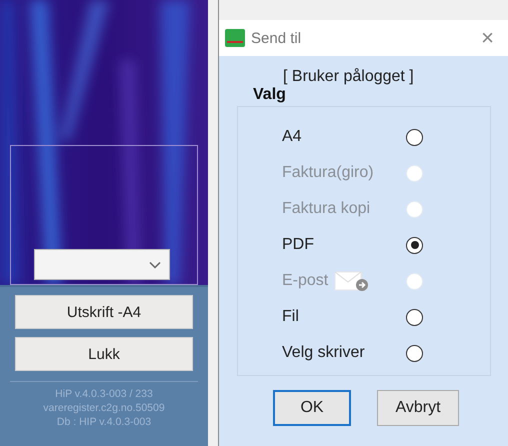 The image size is (508, 446). Describe the element at coordinates (104, 354) in the screenshot. I see `panel-button: Lukk` at that location.